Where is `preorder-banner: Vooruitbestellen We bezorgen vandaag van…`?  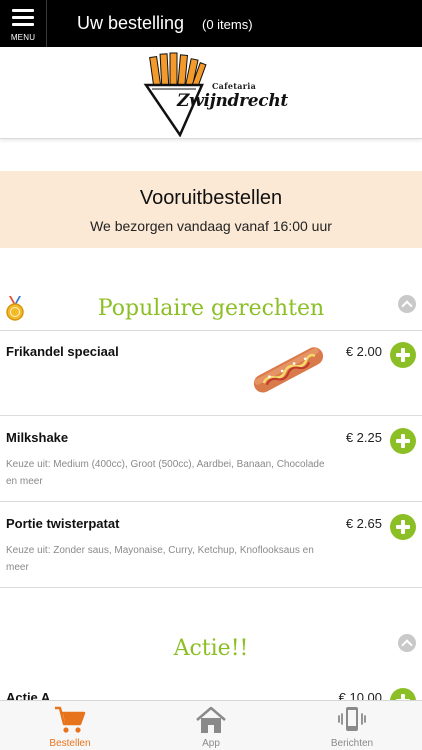
preorder-banner: Vooruitbestellen We bezorgen vandaag van… is located at coordinates (211, 209).